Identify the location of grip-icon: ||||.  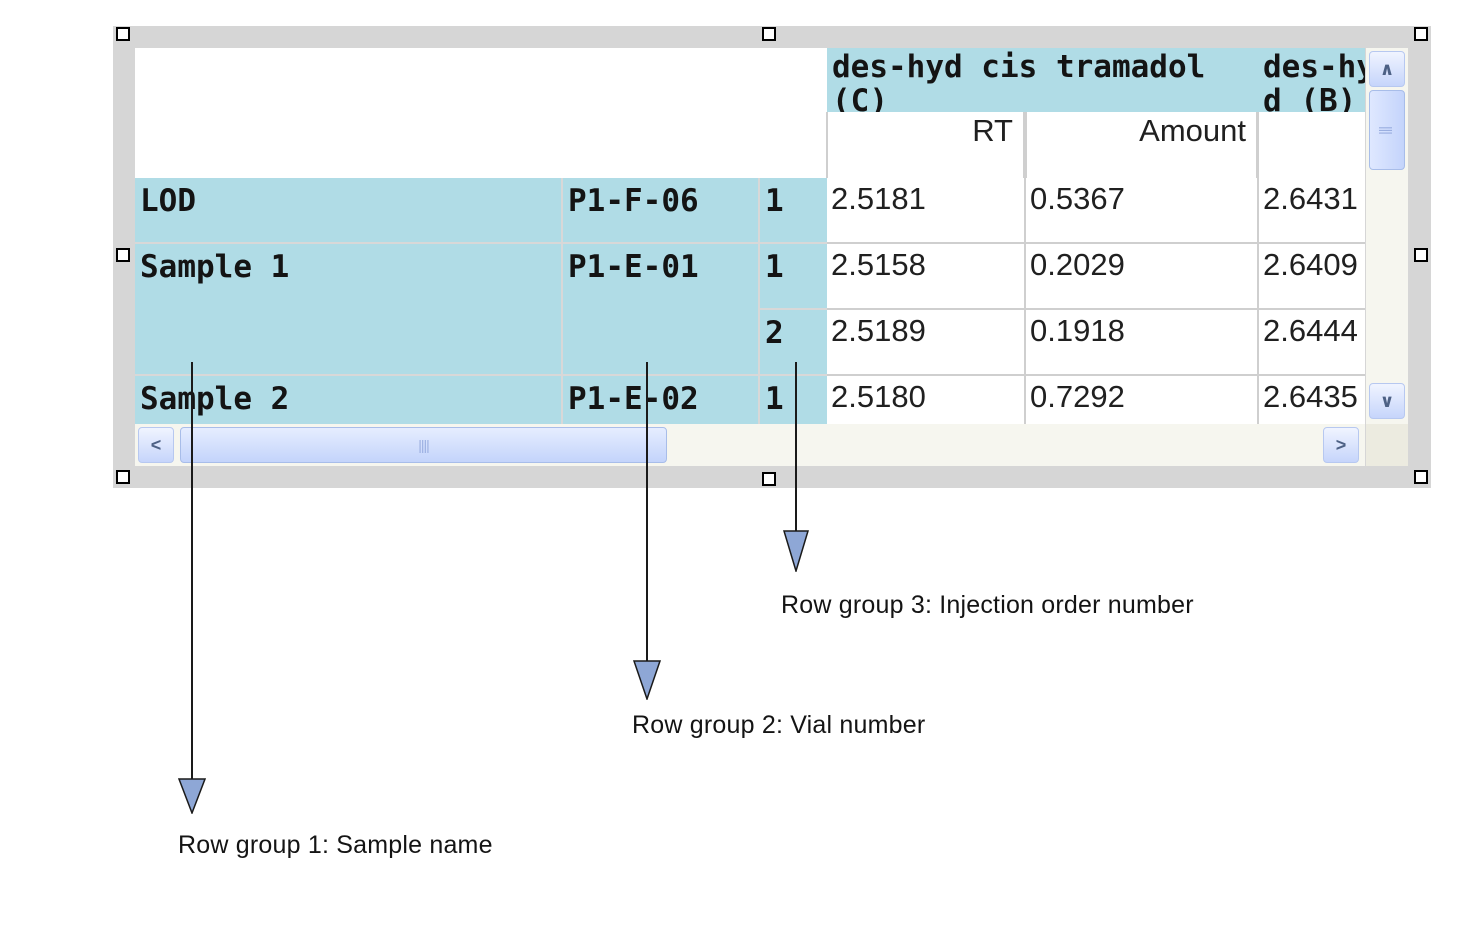
(424, 445).